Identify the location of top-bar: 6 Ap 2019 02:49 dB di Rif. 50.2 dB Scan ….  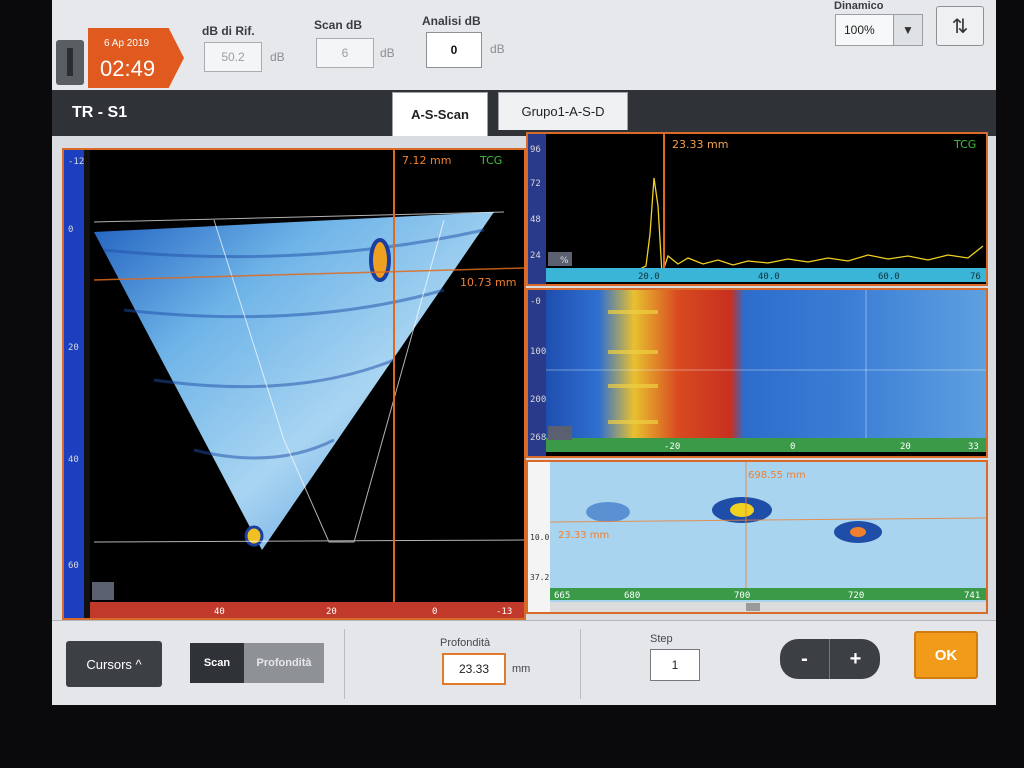
(524, 45).